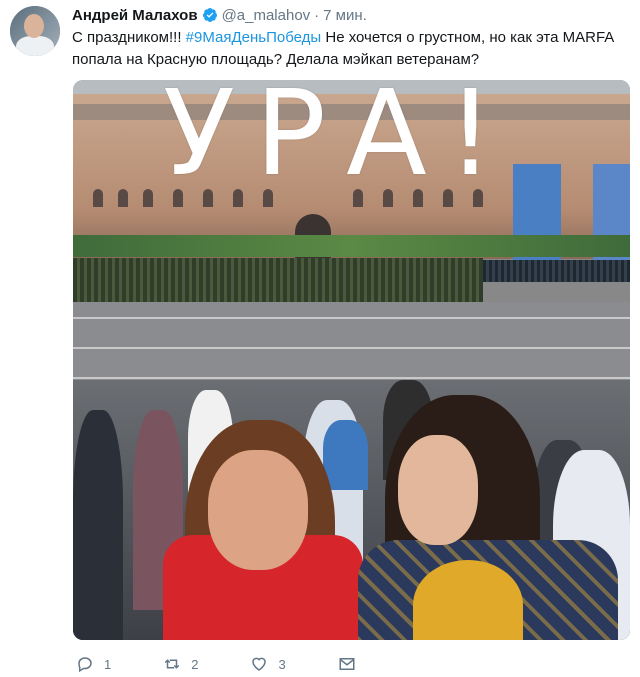 The height and width of the screenshot is (677, 640). I want to click on tweet-timestamp: 7 мин., so click(345, 15).